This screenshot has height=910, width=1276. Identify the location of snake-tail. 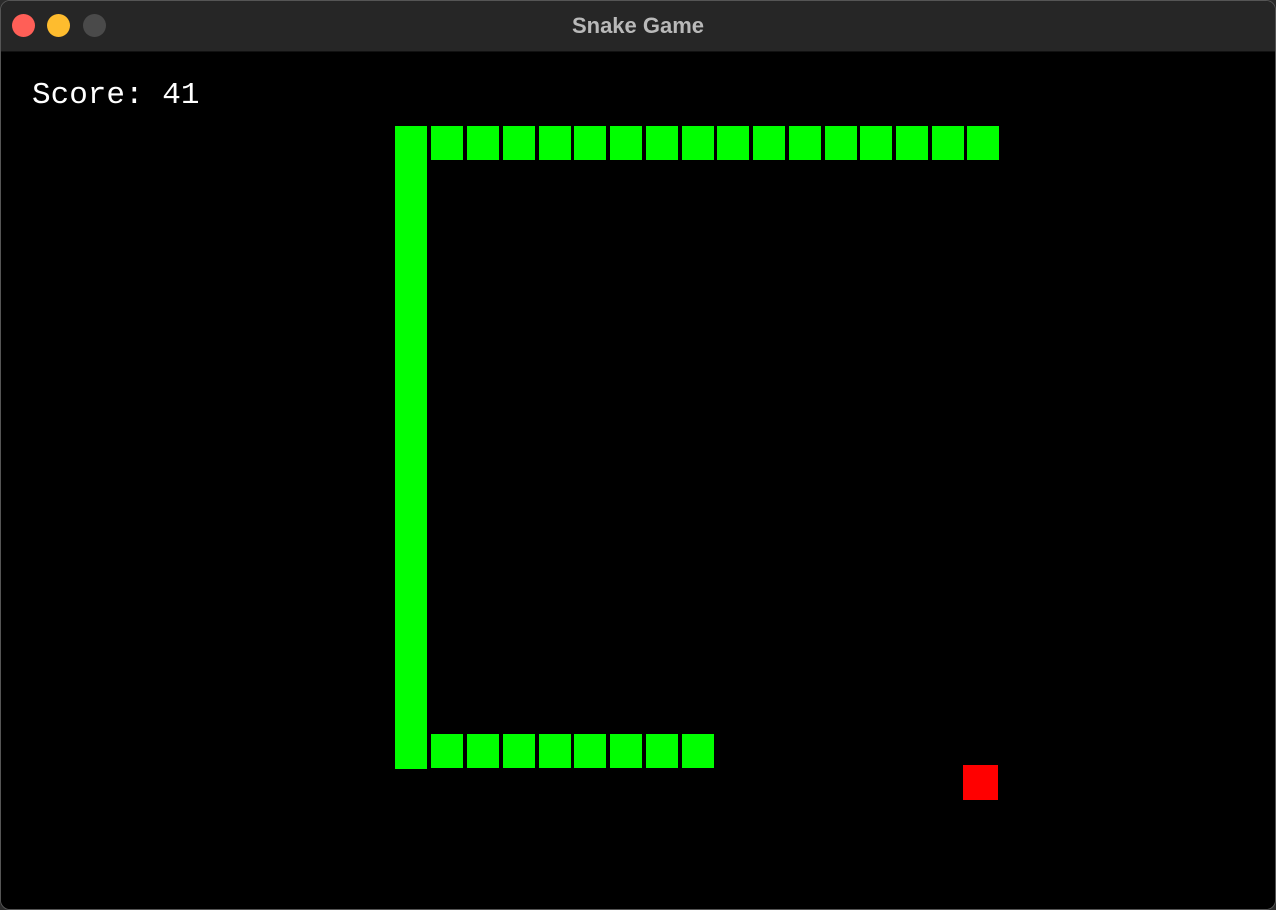
(698, 751).